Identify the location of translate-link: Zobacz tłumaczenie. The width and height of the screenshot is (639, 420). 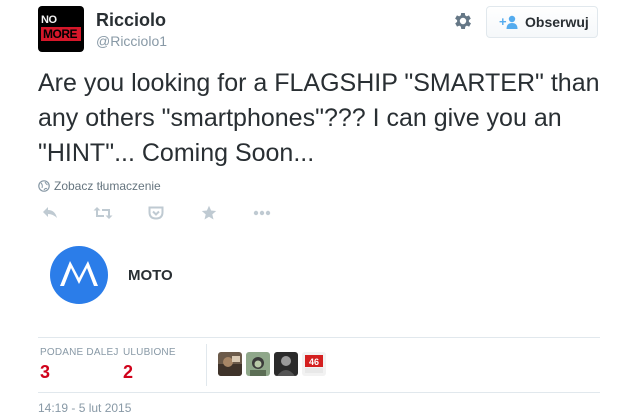
(99, 186).